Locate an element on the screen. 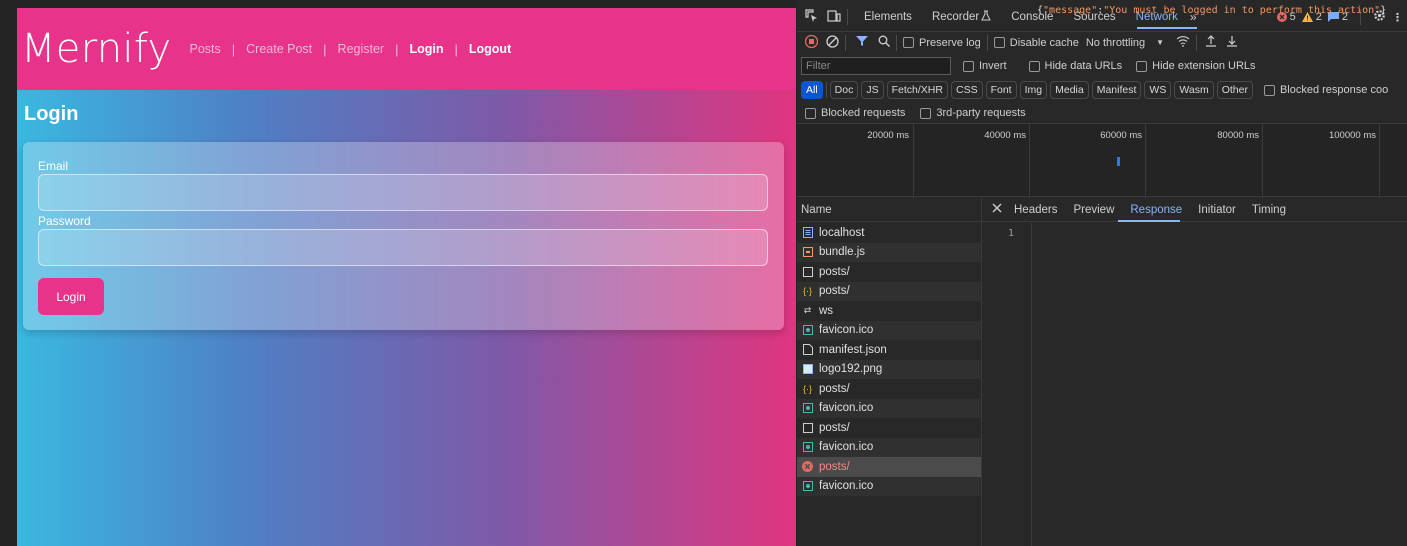  type-img: Img is located at coordinates (1033, 90).